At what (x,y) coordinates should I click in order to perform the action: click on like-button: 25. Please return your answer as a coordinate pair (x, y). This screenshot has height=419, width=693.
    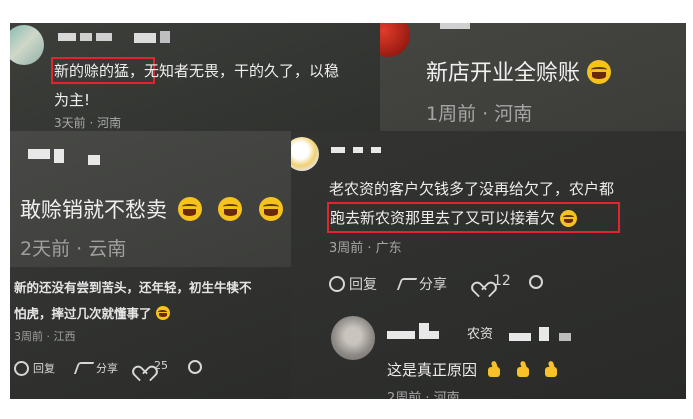
    Looking at the image, I should click on (152, 365).